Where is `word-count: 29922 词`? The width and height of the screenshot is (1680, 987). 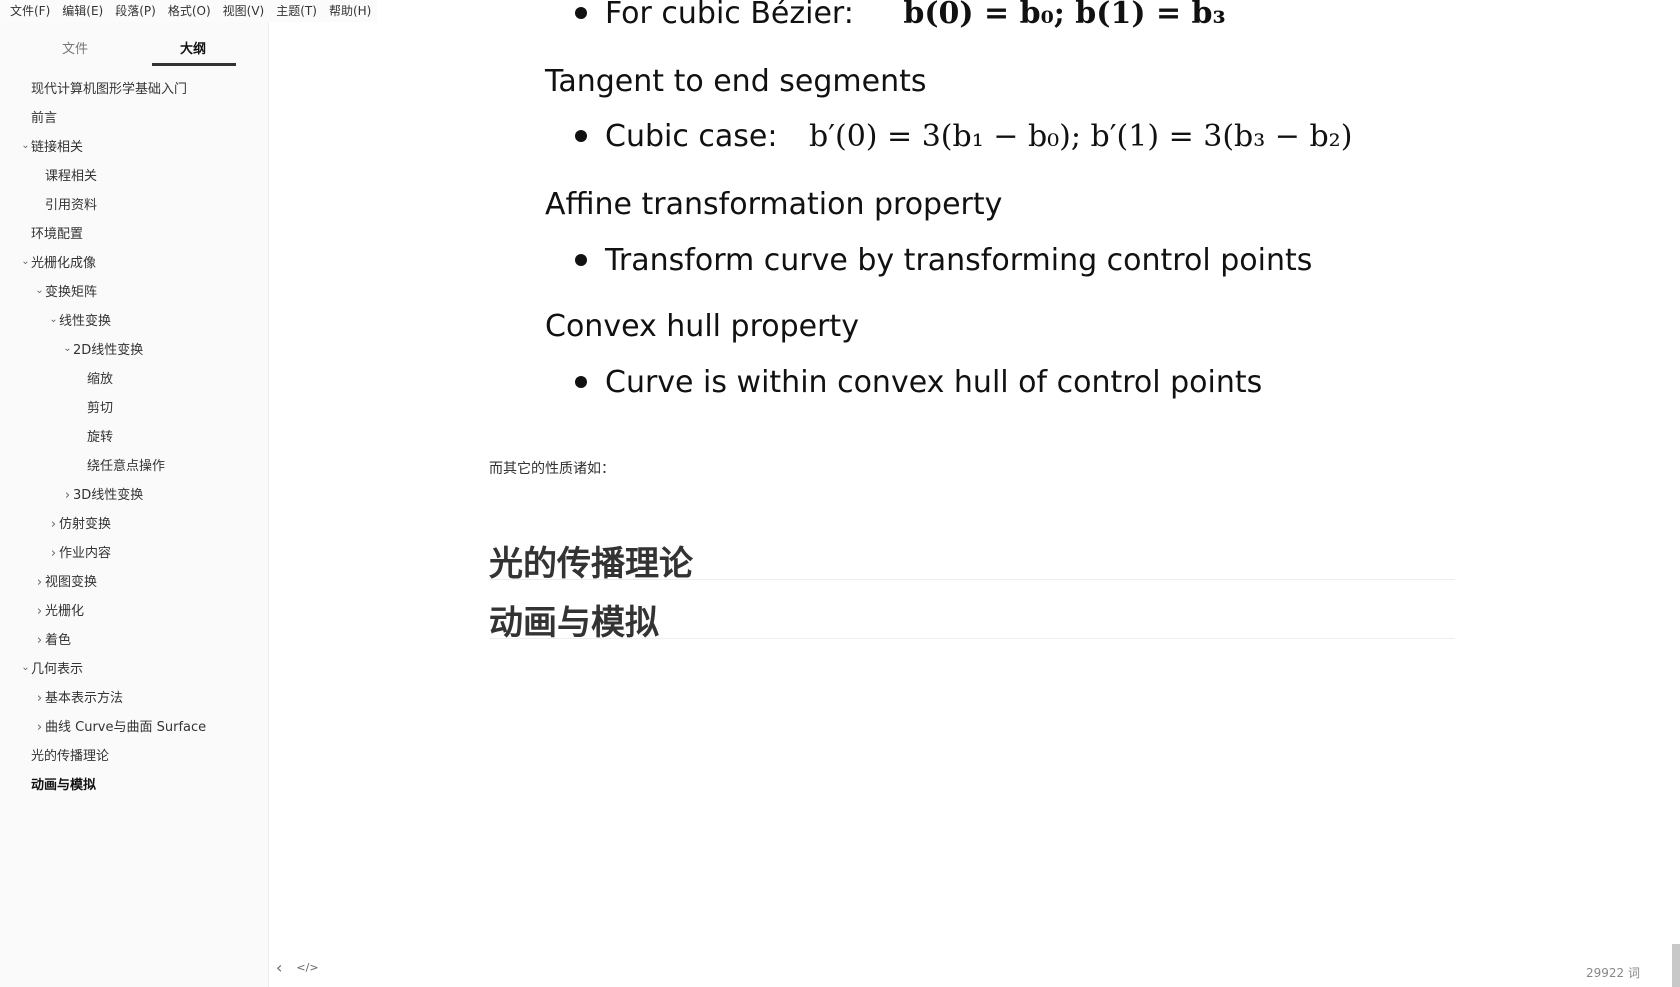
word-count: 29922 词 is located at coordinates (1613, 972).